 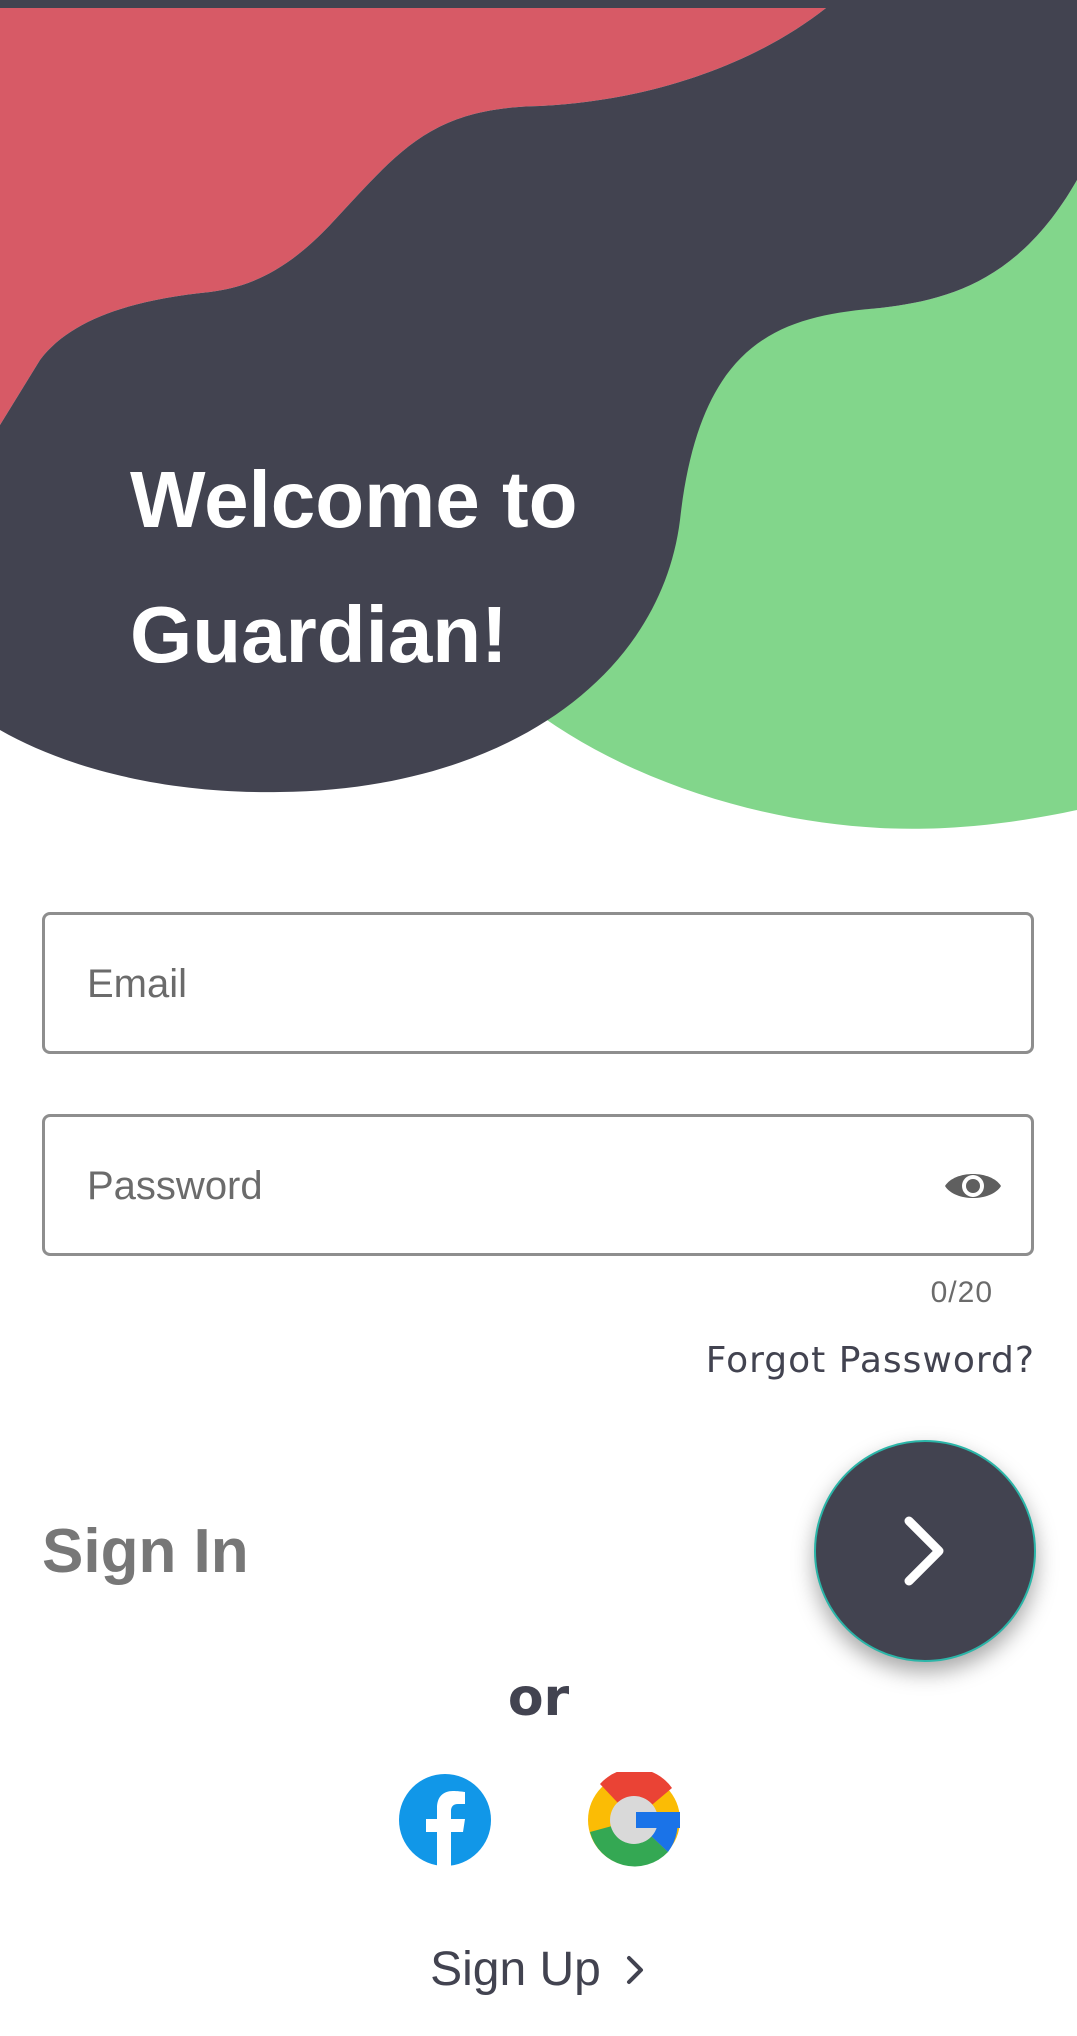 I want to click on sign-up-link: Sign Up, so click(x=538, y=1969).